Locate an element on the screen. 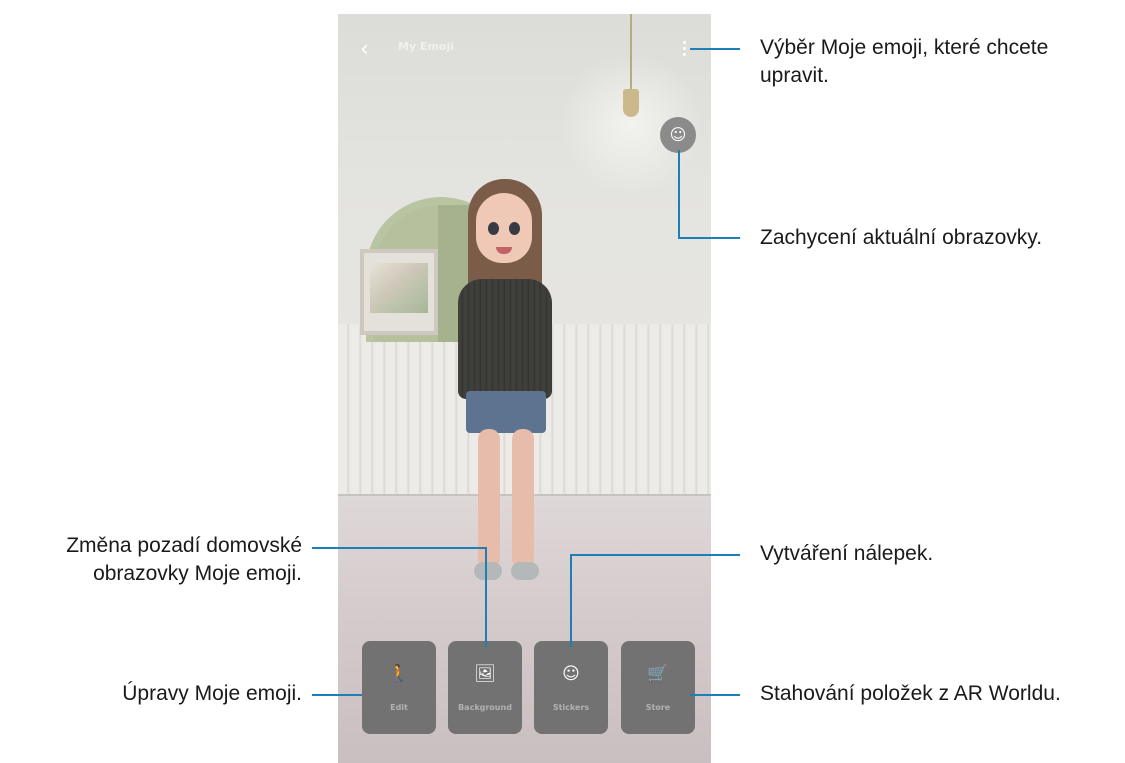 The width and height of the screenshot is (1125, 763). avatar-sweater is located at coordinates (505, 339).